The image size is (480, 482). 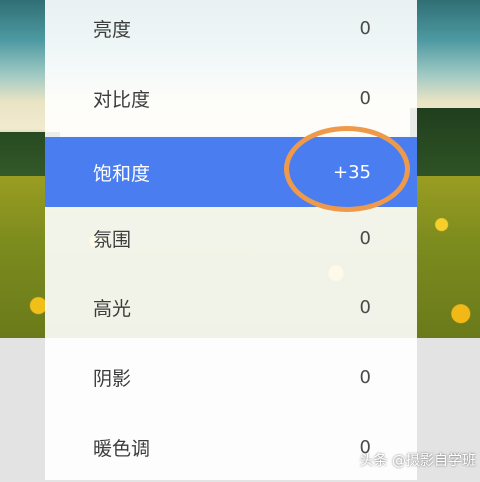 What do you see at coordinates (112, 308) in the screenshot?
I see `adjust-row-label: 高光` at bounding box center [112, 308].